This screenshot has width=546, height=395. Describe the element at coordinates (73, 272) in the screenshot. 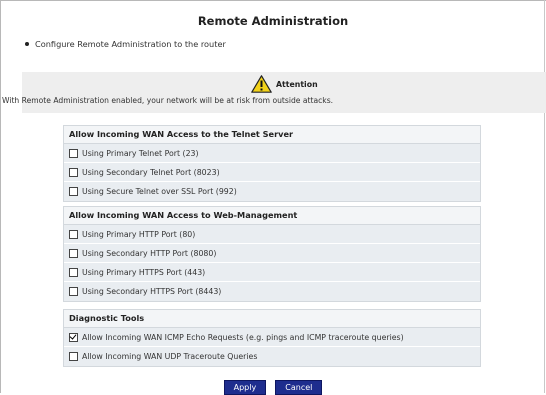

I see `checkbox-primary-https` at that location.